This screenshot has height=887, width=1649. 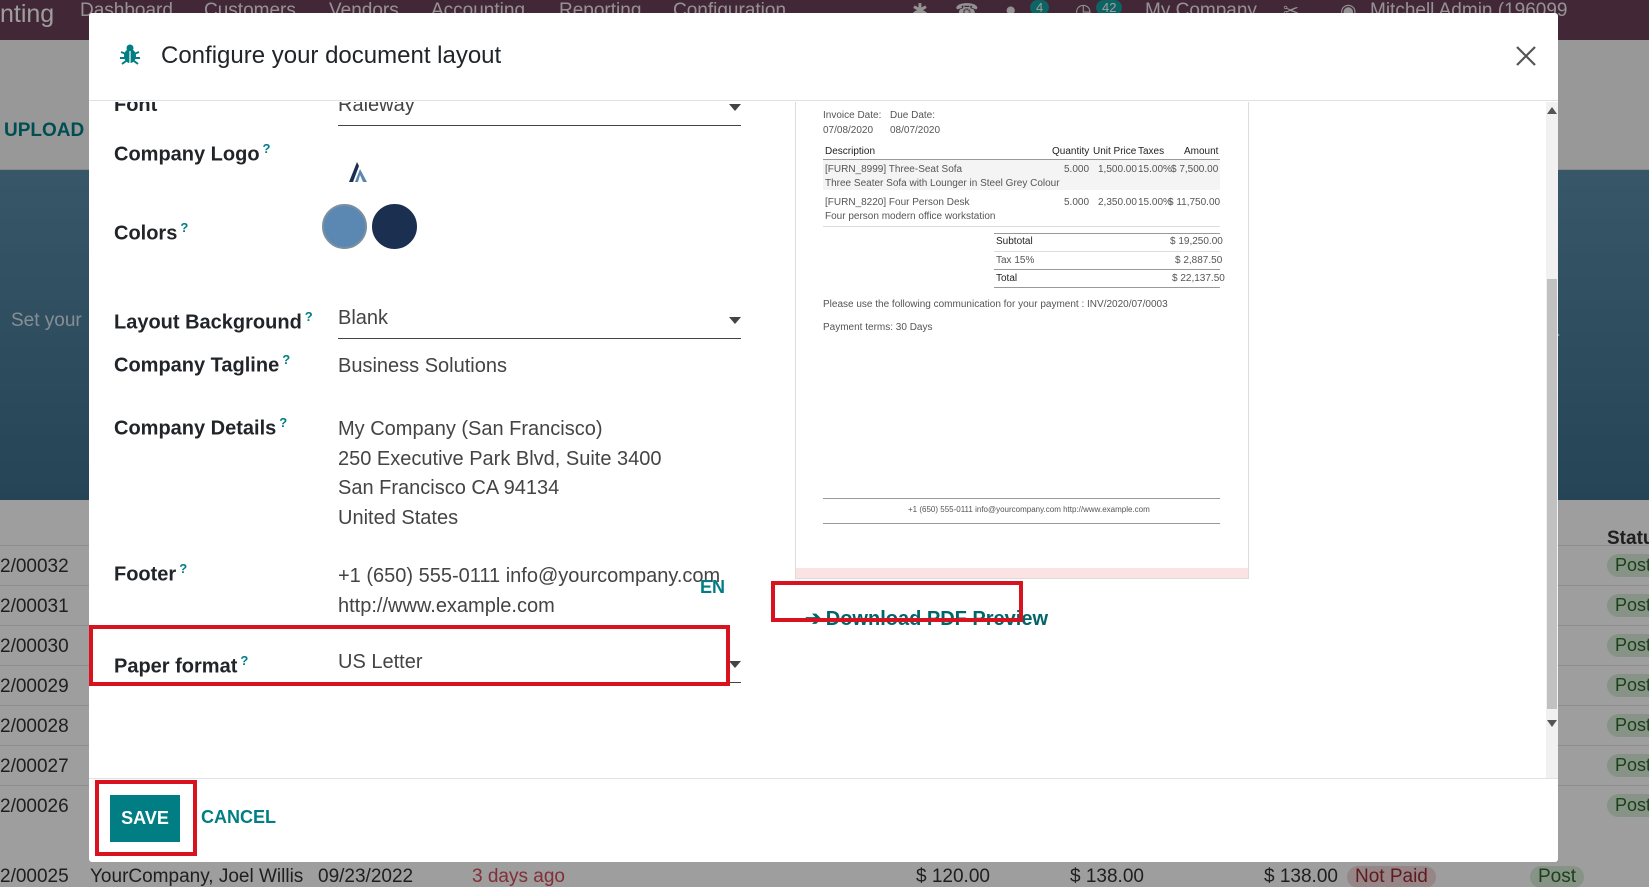 What do you see at coordinates (213, 321) in the screenshot?
I see `layout-background-label: Layout Background?` at bounding box center [213, 321].